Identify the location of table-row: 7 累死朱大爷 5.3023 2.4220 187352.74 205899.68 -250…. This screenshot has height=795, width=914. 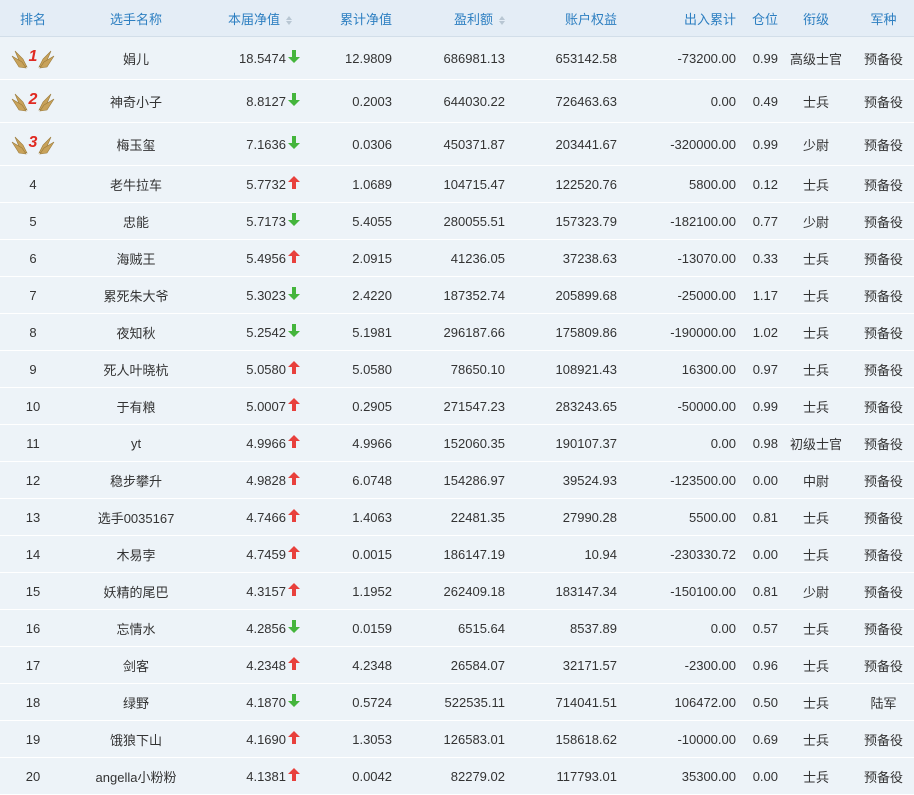
(457, 295).